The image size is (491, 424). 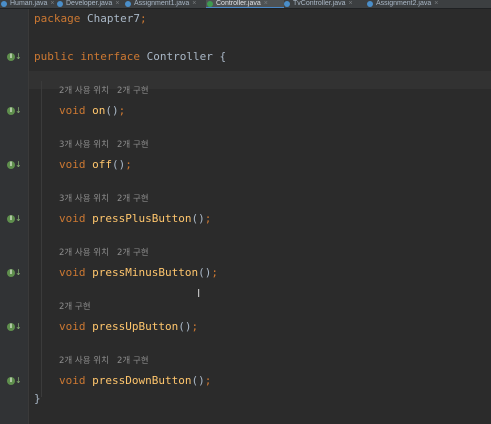 I want to click on tab-controller: Controller.java ×, so click(x=245, y=4).